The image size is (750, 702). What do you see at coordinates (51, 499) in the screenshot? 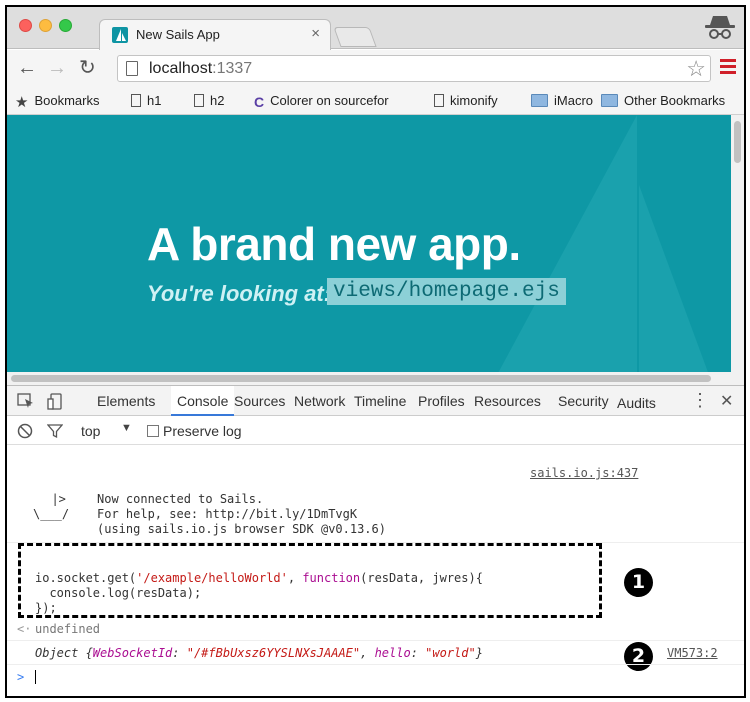
I see `boat-ascii-line: |>` at bounding box center [51, 499].